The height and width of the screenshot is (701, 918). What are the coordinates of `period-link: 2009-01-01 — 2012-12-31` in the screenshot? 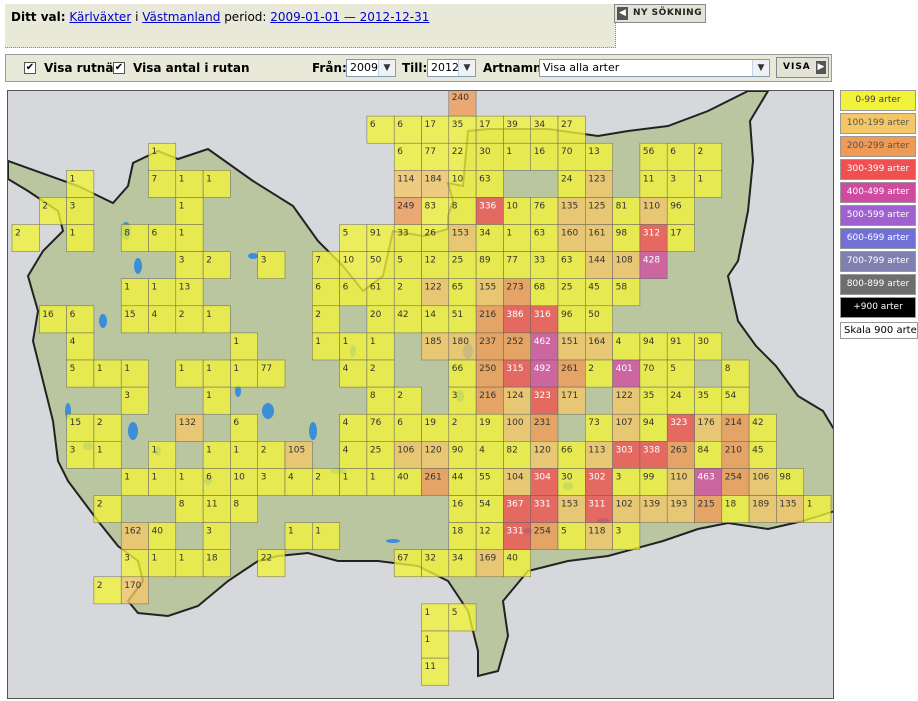 It's located at (349, 17).